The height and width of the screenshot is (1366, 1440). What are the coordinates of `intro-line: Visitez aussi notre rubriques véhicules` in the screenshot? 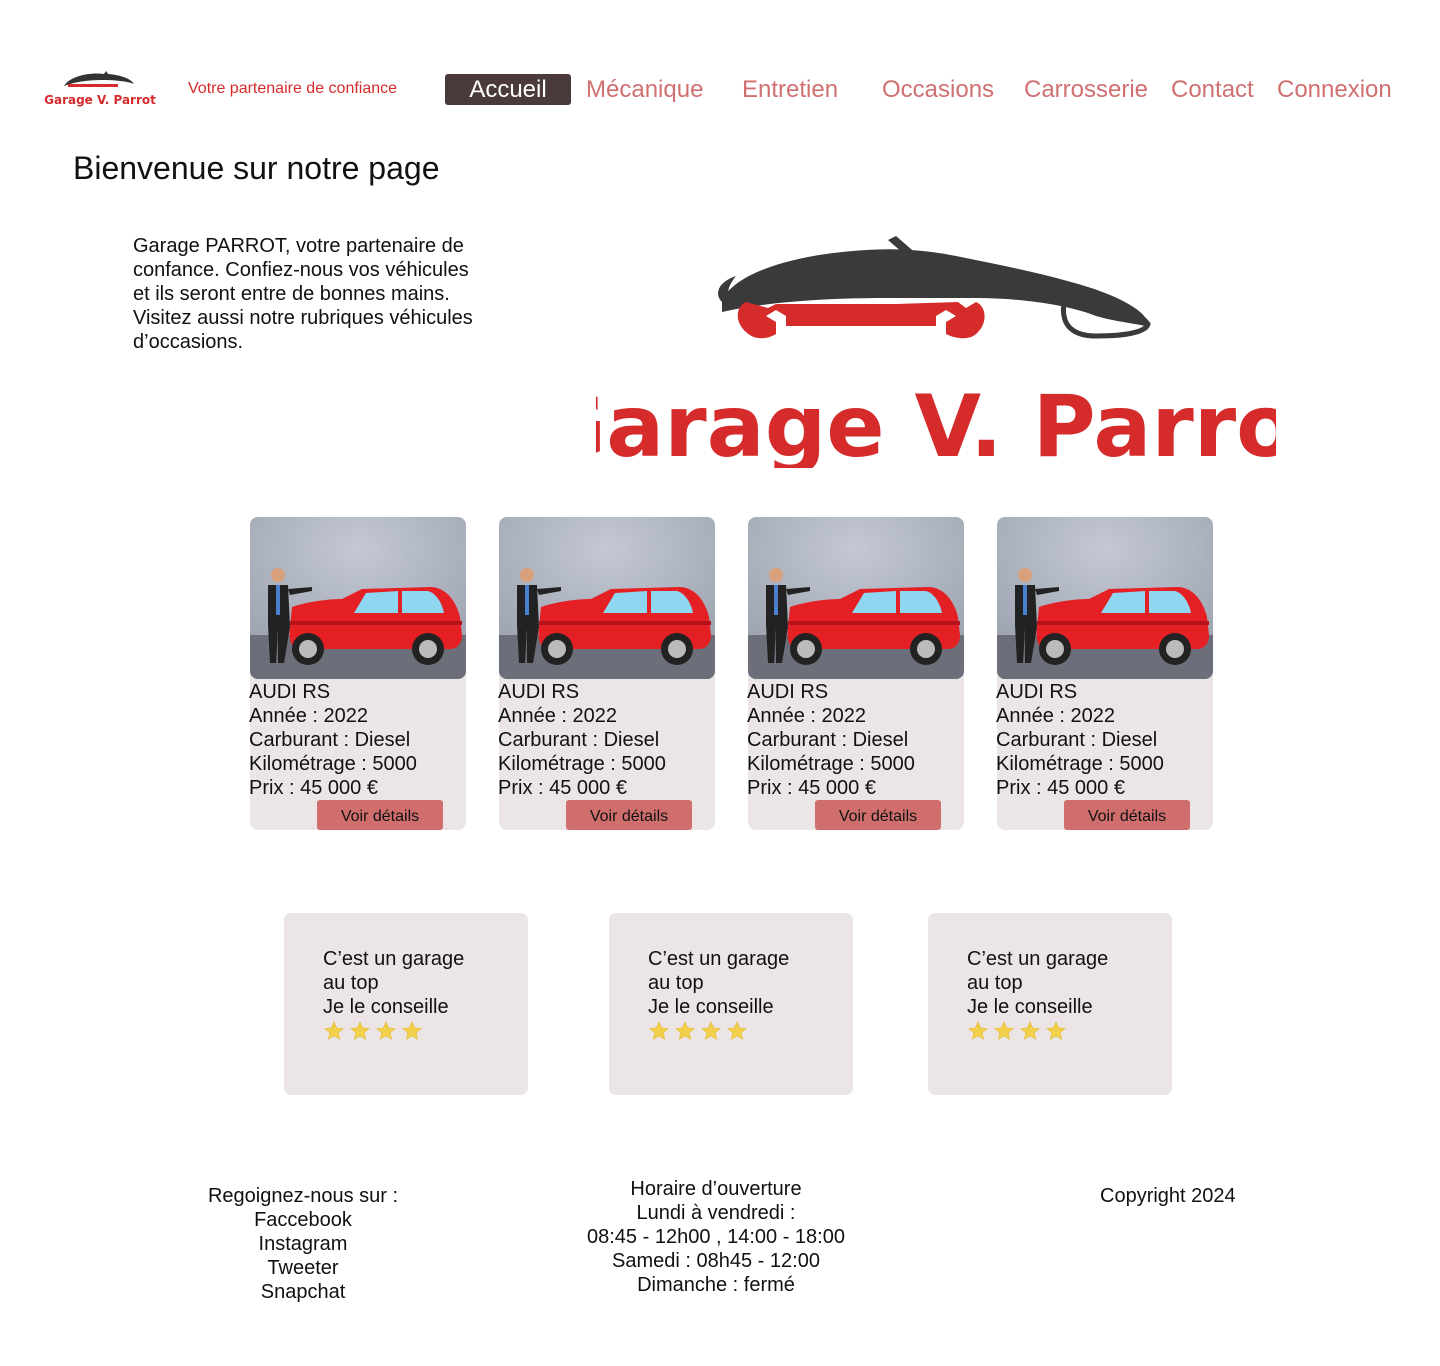 It's located at (303, 318).